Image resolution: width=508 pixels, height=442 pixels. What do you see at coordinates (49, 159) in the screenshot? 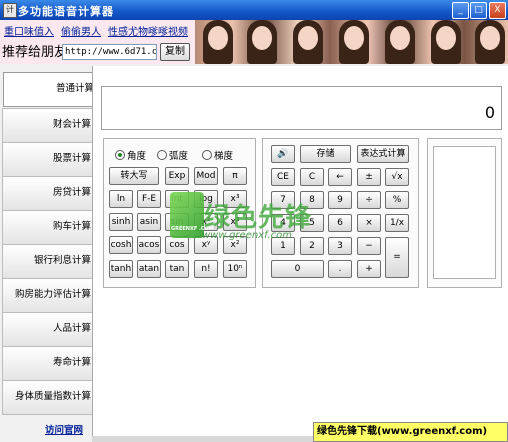
I see `sidebar-item-stock: 股票计算` at bounding box center [49, 159].